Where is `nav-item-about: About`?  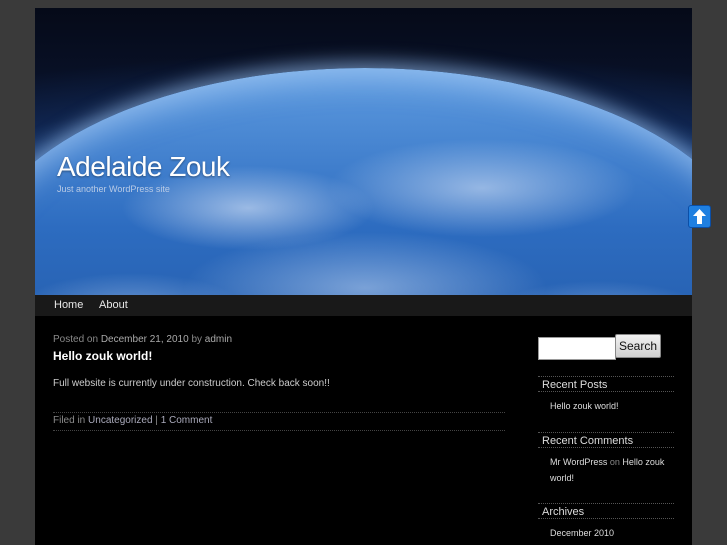 nav-item-about: About is located at coordinates (113, 305).